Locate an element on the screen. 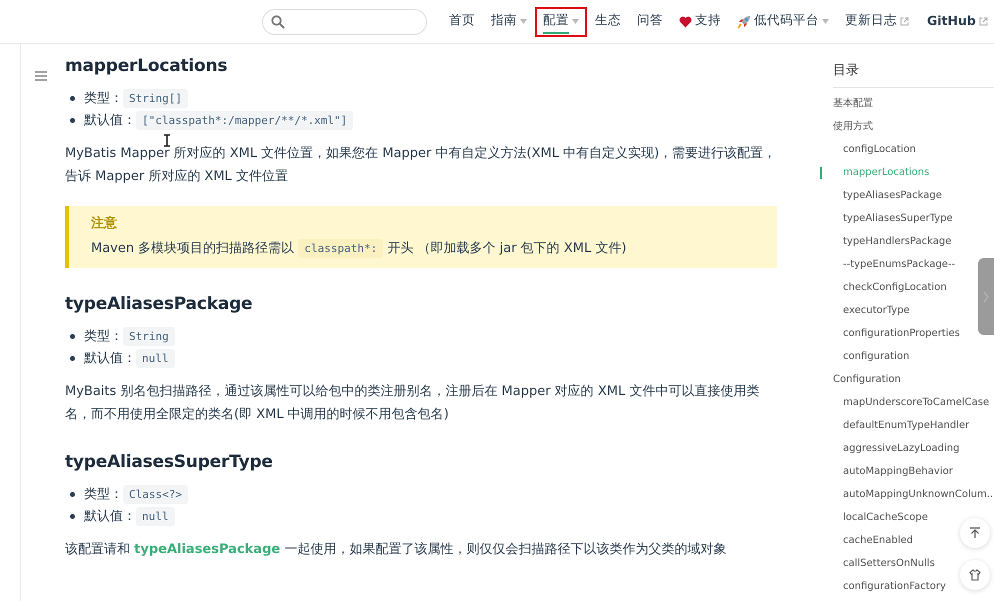 This screenshot has height=601, width=994. callout-title: 注意 is located at coordinates (104, 223).